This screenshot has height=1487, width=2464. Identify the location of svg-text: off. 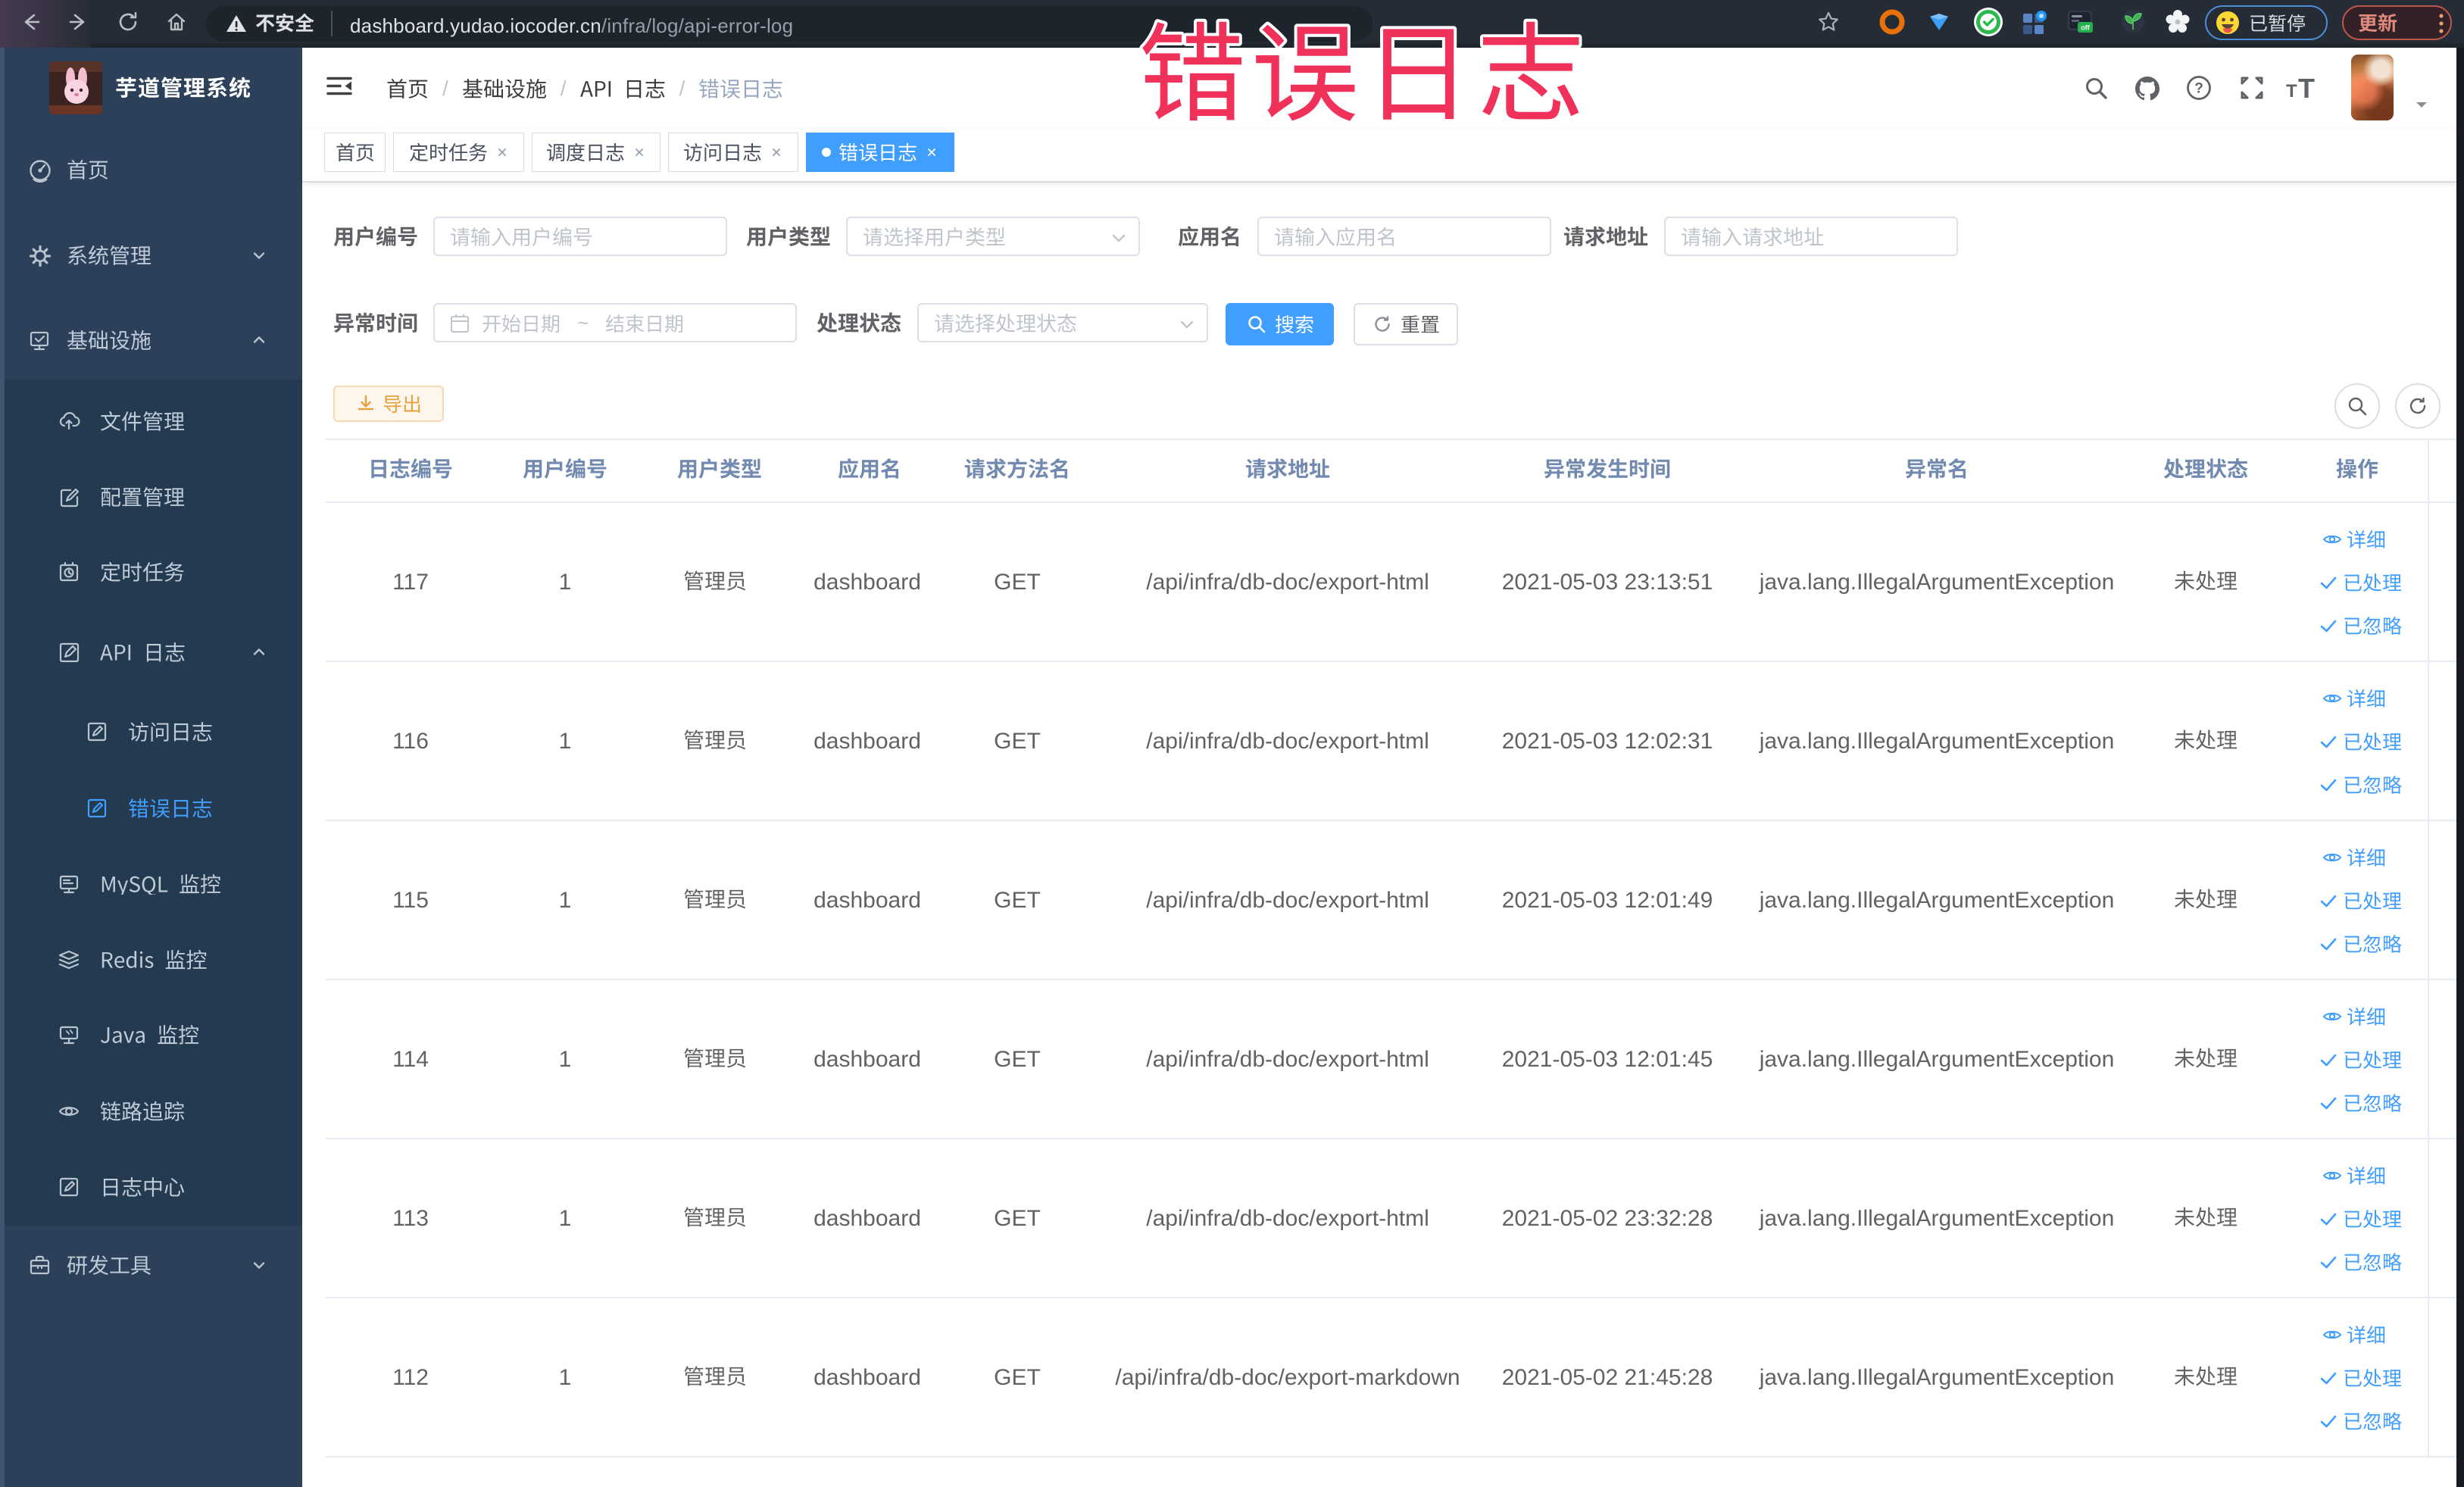
(2085, 28).